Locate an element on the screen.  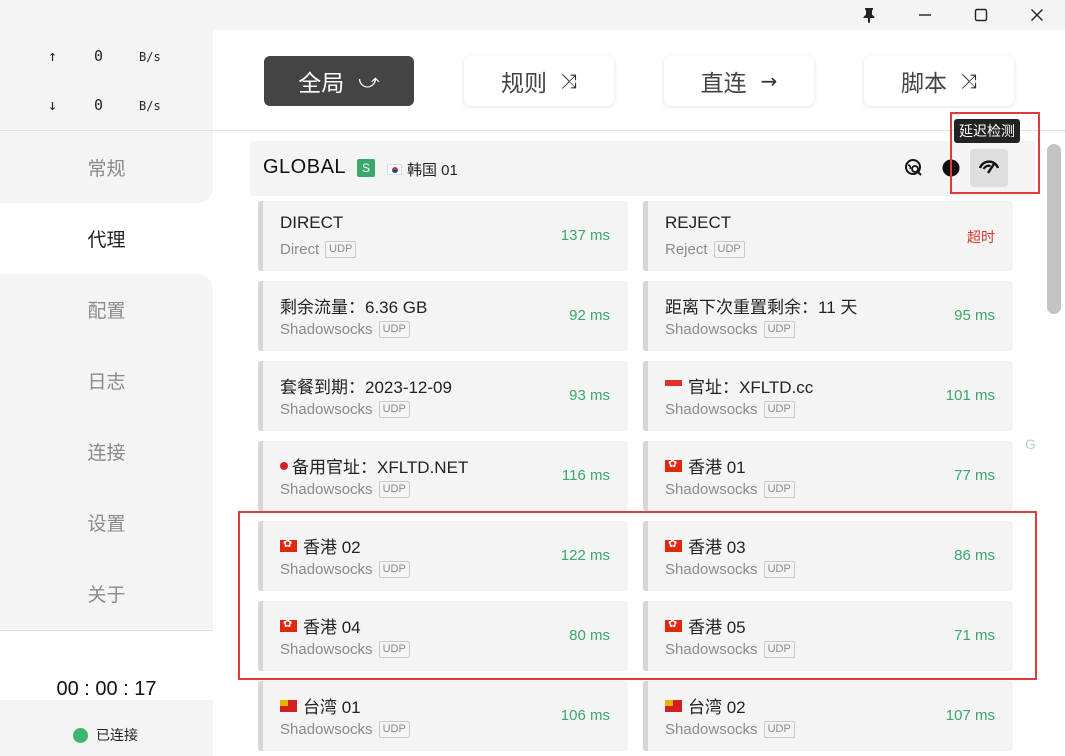
proxy-title: 剩余流量：6.36 GB is located at coordinates (353, 305).